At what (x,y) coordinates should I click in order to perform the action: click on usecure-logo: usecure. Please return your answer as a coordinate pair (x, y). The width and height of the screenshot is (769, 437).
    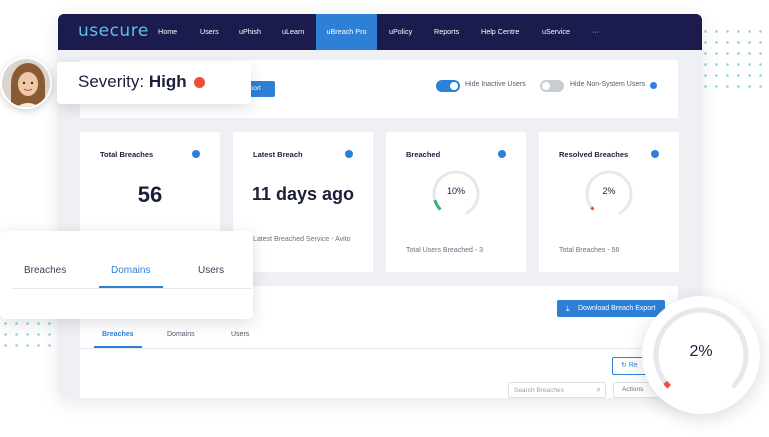
    Looking at the image, I should click on (113, 31).